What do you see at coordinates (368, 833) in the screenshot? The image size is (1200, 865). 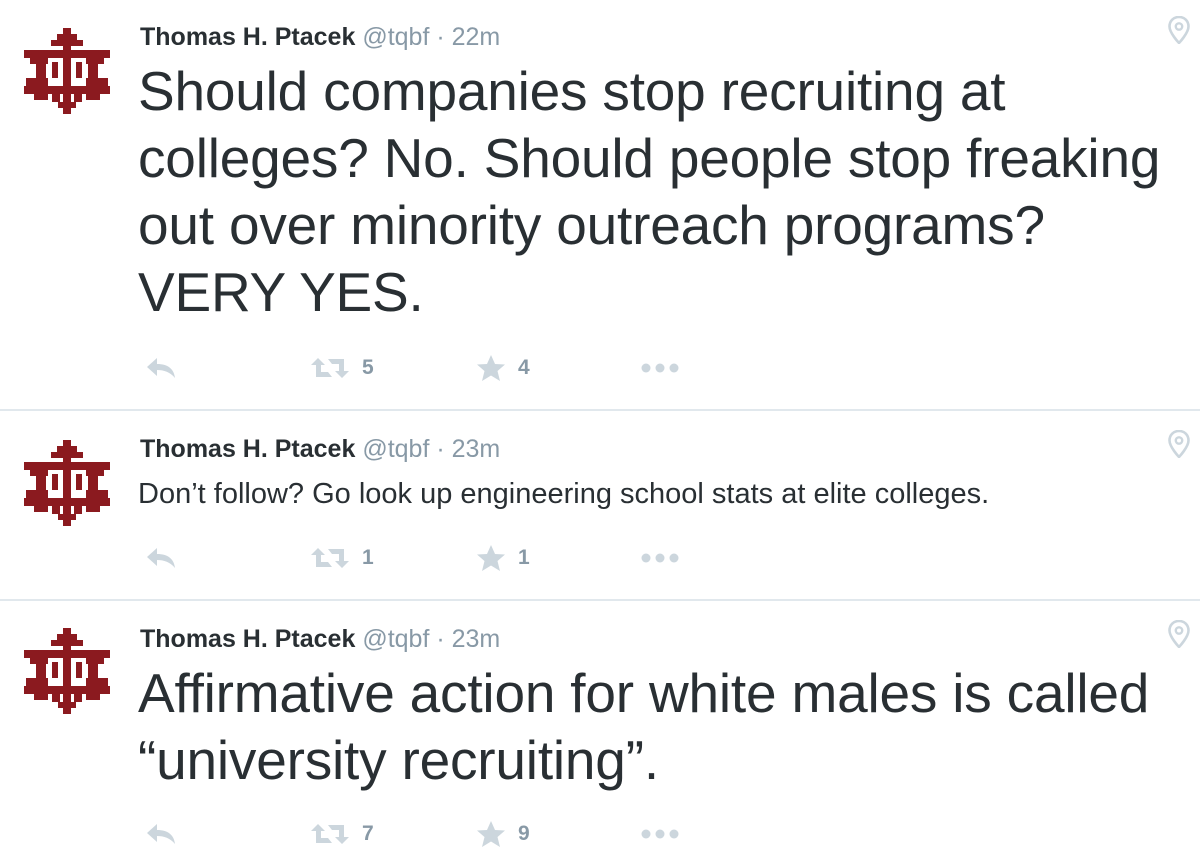 I see `retweet-count: 7` at bounding box center [368, 833].